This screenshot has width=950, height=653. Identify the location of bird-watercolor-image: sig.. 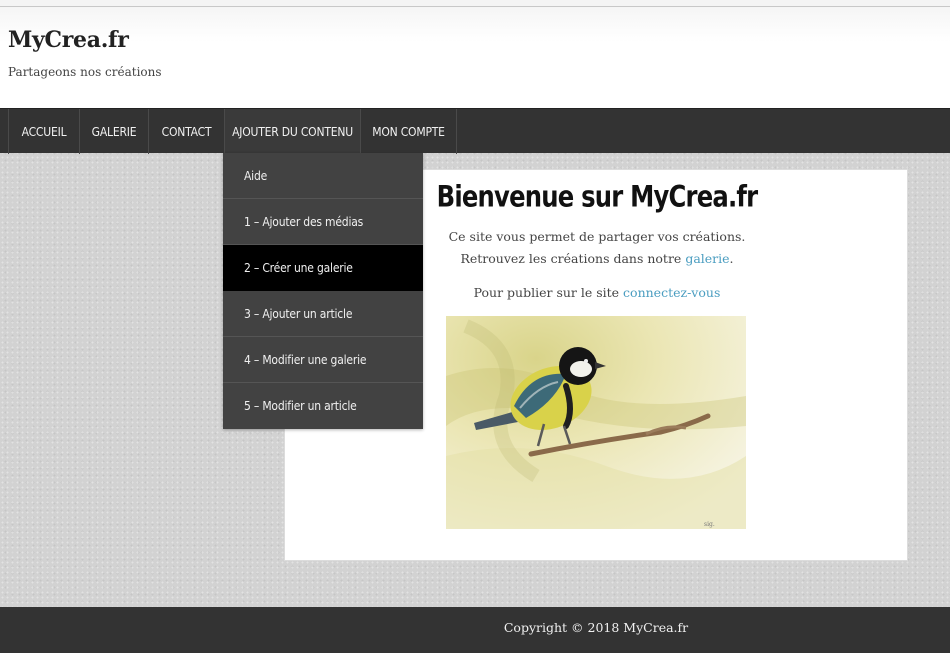
(596, 422).